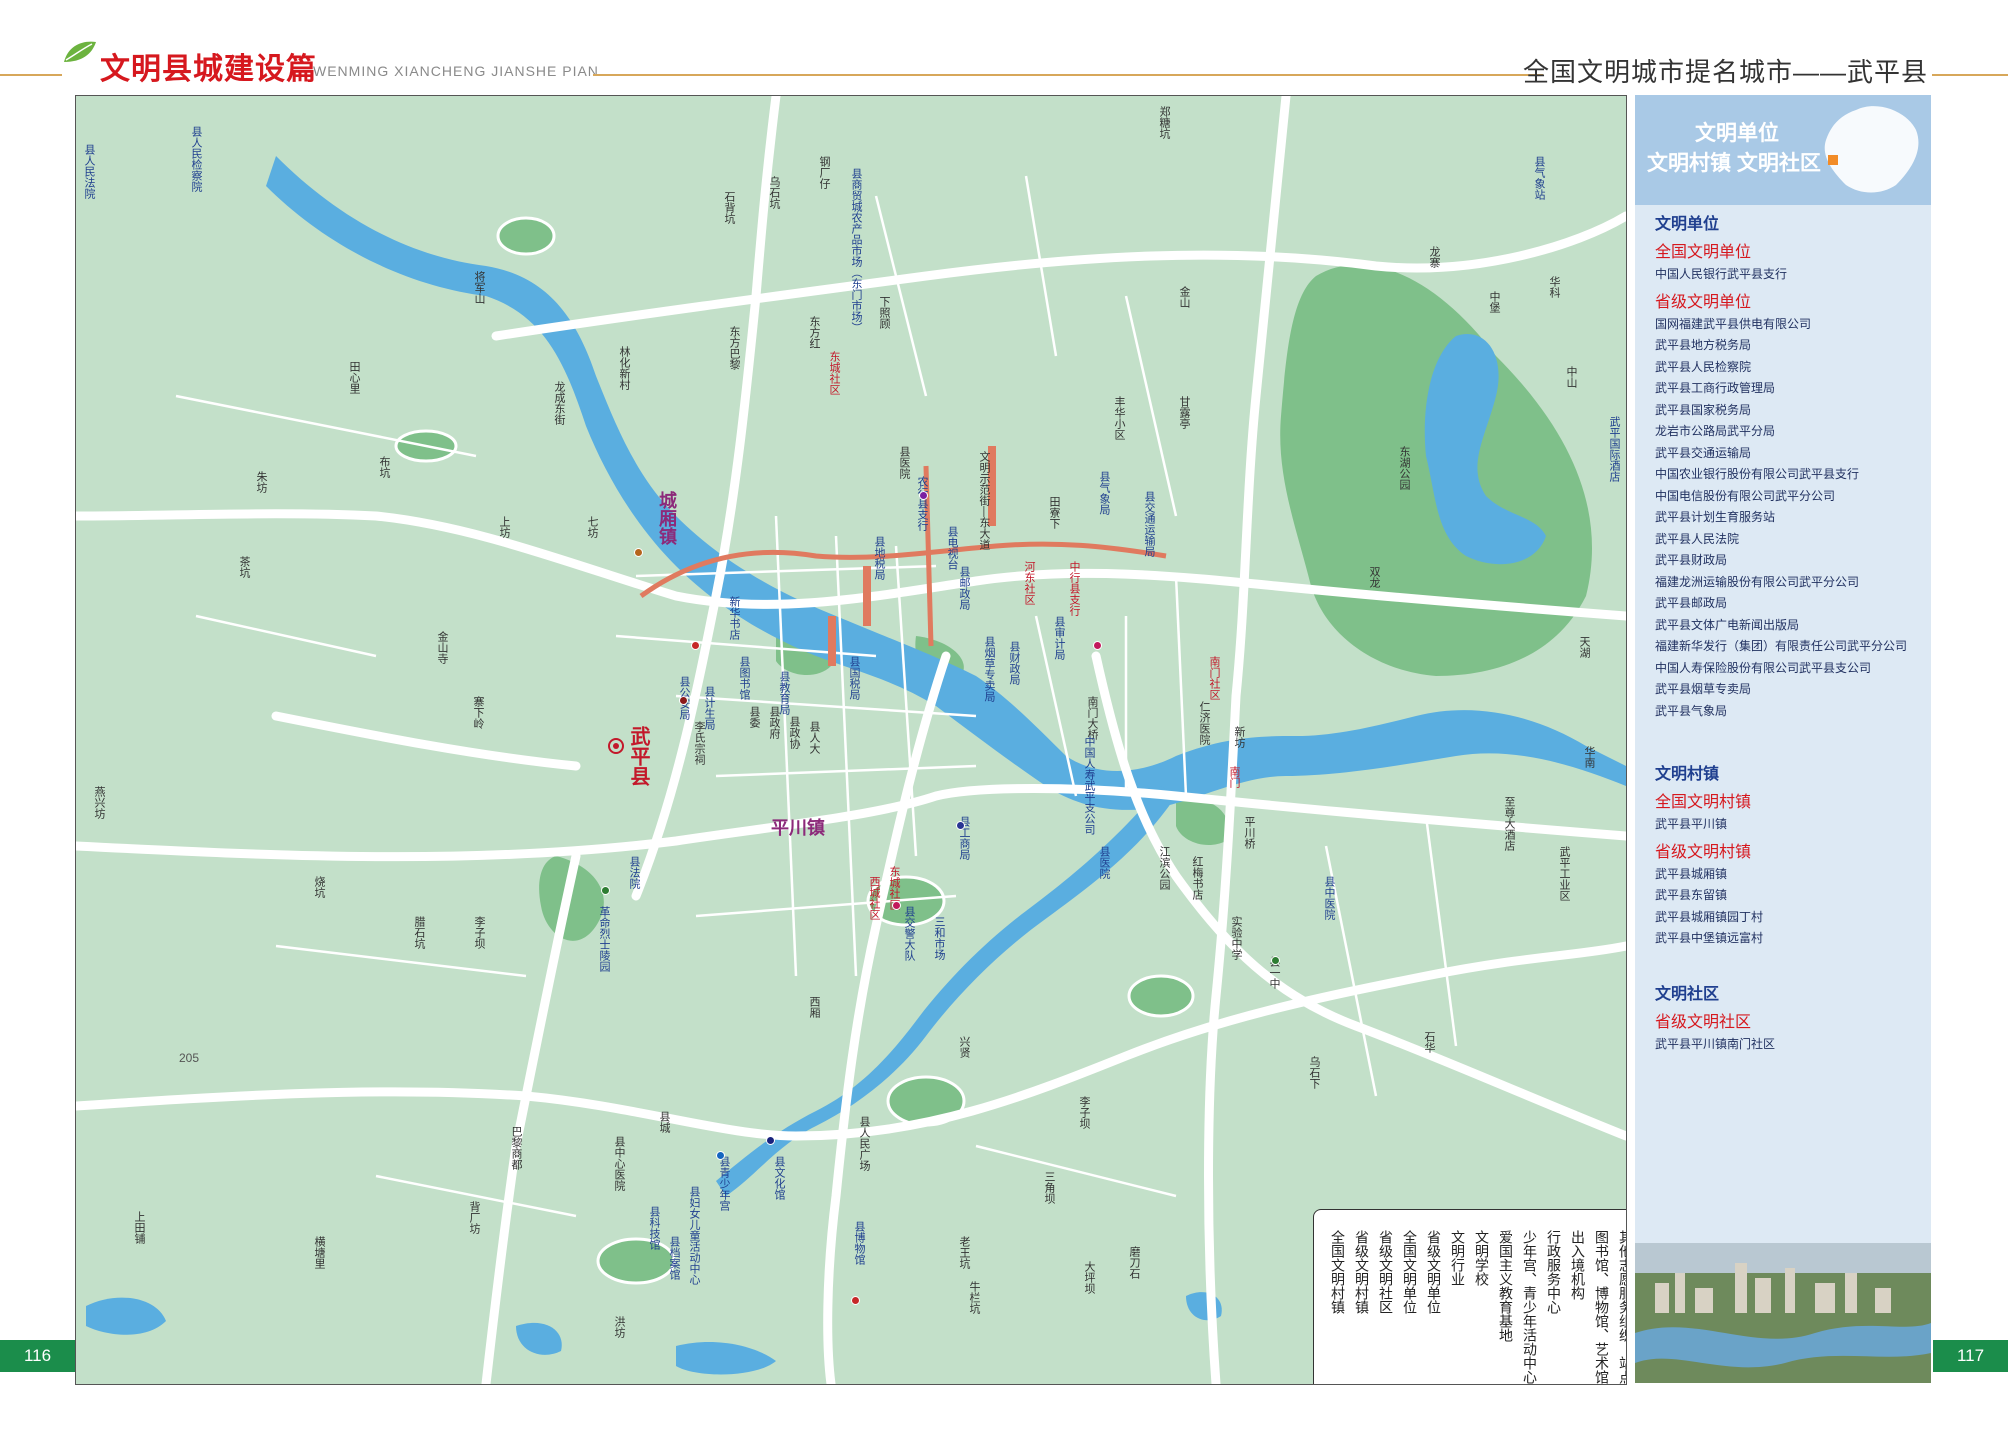 This screenshot has width=2008, height=1447. What do you see at coordinates (1197, 878) in the screenshot?
I see `map-label: 红梅书店` at bounding box center [1197, 878].